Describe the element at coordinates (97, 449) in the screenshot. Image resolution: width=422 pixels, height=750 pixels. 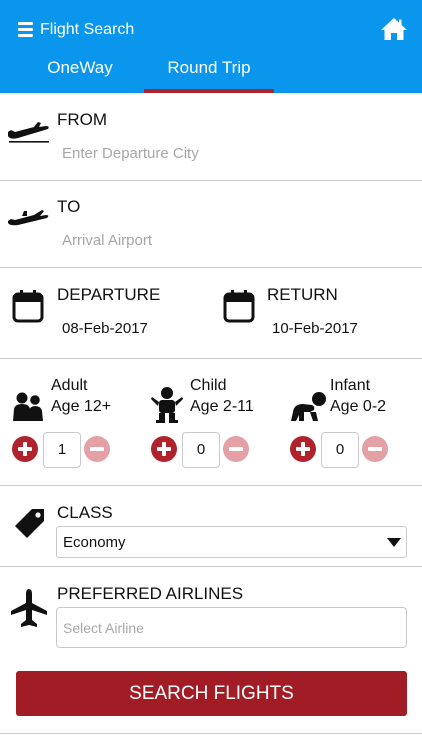
I see `adult-decrement-button` at that location.